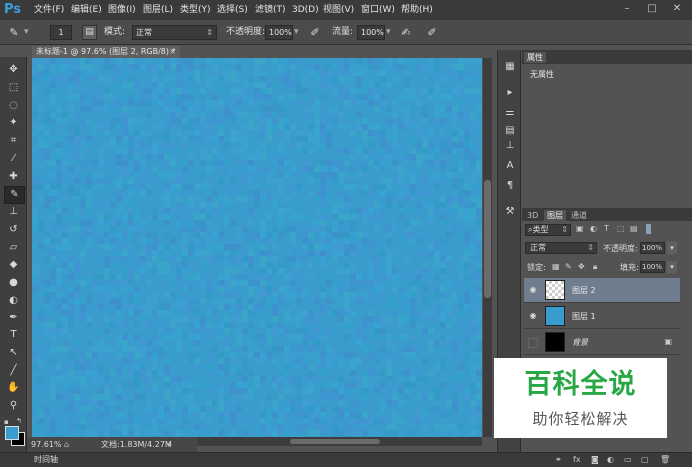  Describe the element at coordinates (665, 459) in the screenshot. I see `delete-layer-icon: 🗑︎` at that location.